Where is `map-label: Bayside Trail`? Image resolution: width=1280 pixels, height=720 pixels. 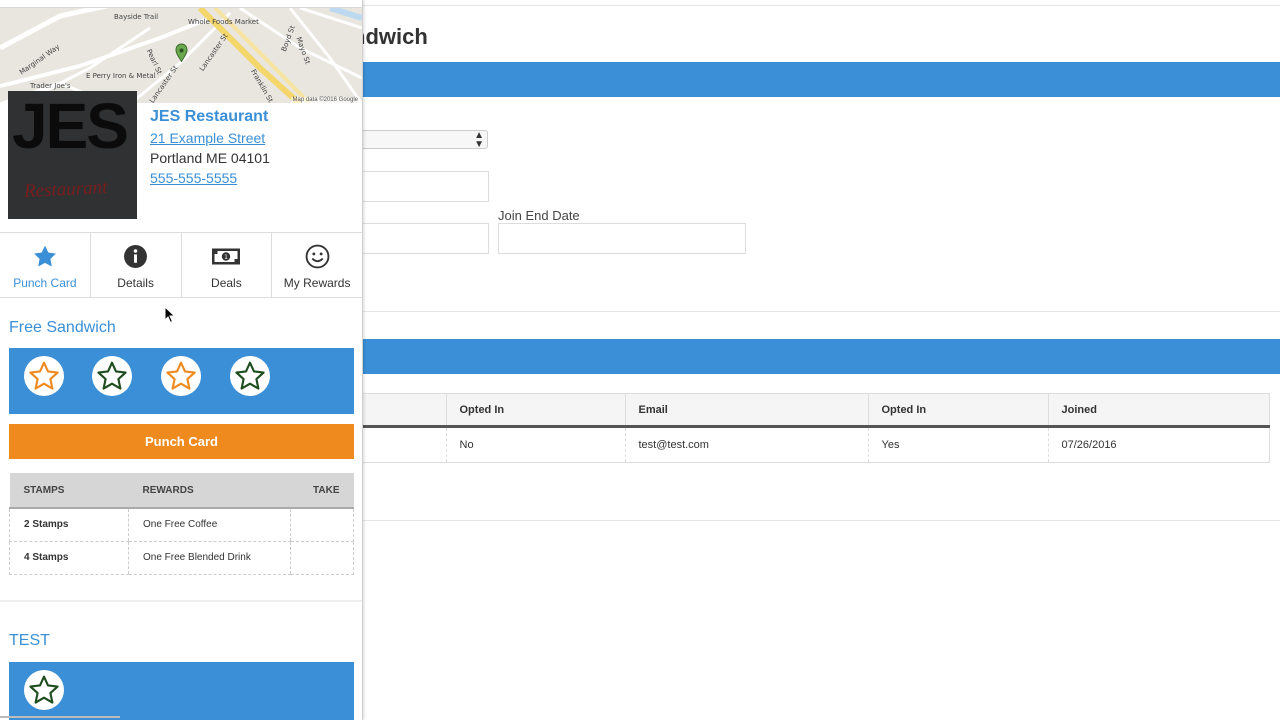 map-label: Bayside Trail is located at coordinates (136, 17).